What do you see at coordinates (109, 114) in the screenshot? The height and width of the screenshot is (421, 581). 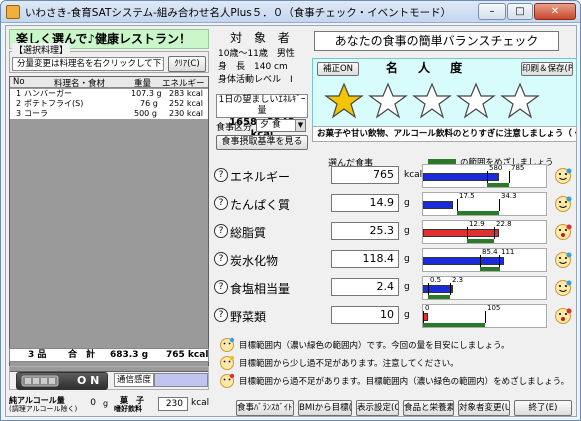 I see `table-row: 3 コーラ 500 g 230 kcal` at bounding box center [109, 114].